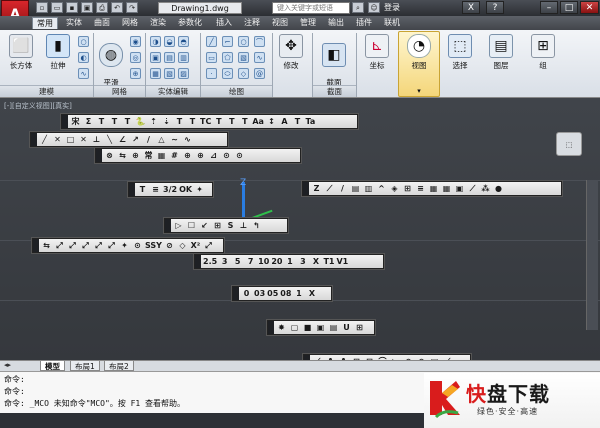 The width and height of the screenshot is (600, 428). I want to click on arc-icon: ⌒, so click(259, 41).